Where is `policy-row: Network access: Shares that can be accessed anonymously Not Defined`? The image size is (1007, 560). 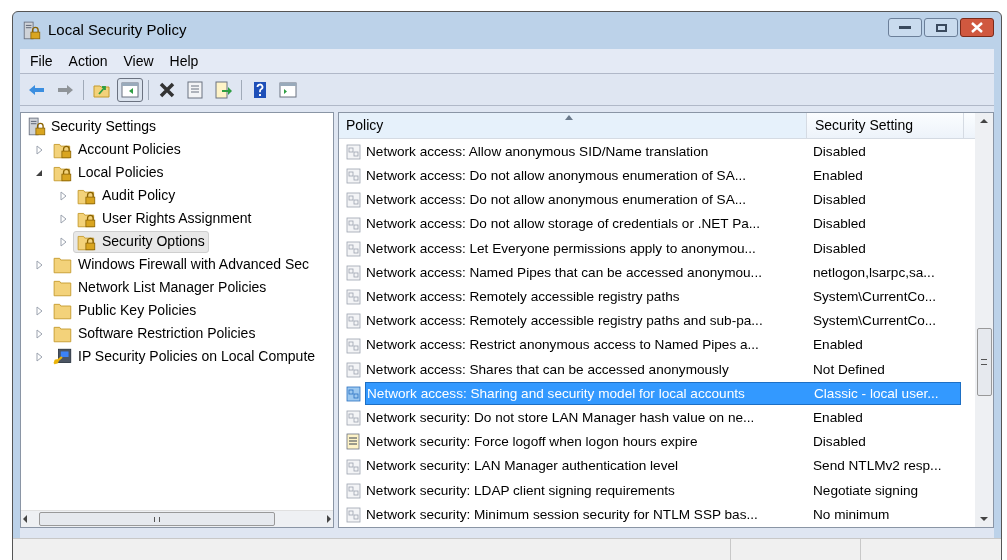 policy-row: Network access: Shares that can be accessed anonymously Not Defined is located at coordinates (663, 370).